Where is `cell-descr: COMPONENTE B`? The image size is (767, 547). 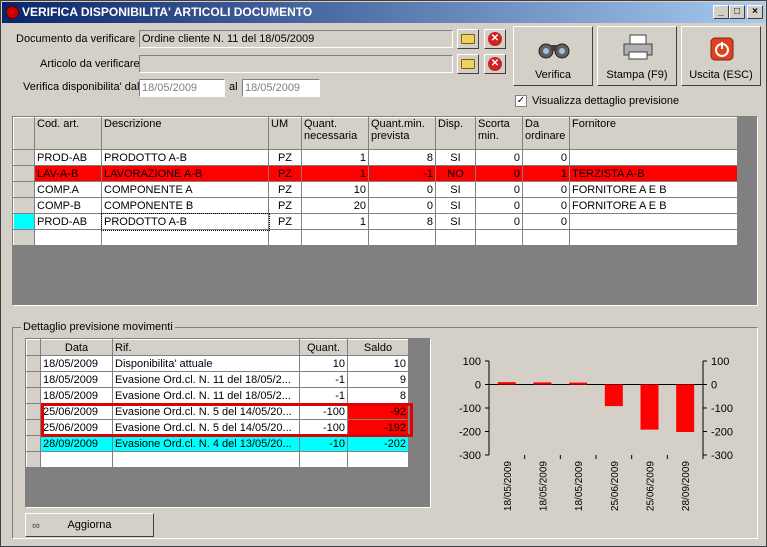
cell-descr: COMPONENTE B is located at coordinates (185, 205).